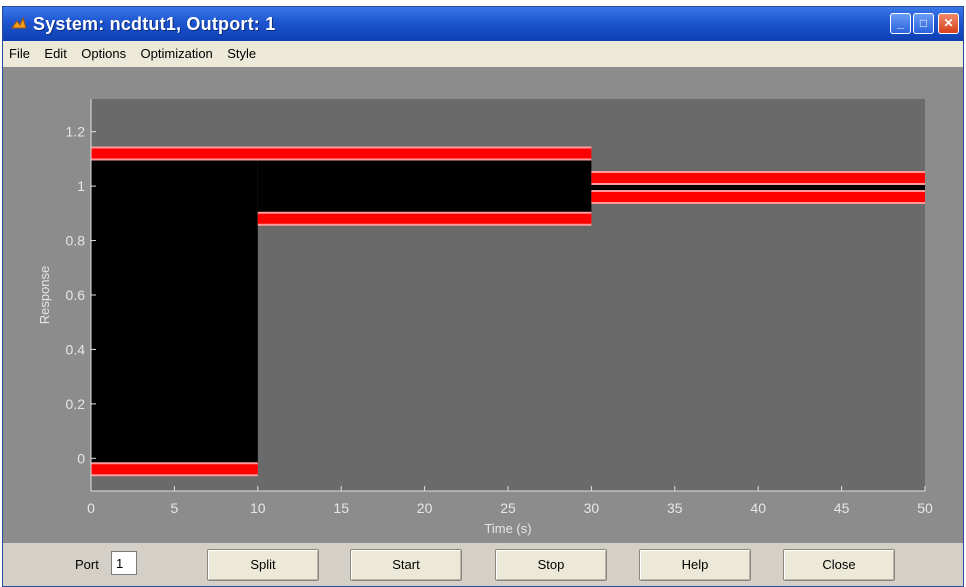 The image size is (966, 587). What do you see at coordinates (81, 186) in the screenshot?
I see `y-tick-label: 1` at bounding box center [81, 186].